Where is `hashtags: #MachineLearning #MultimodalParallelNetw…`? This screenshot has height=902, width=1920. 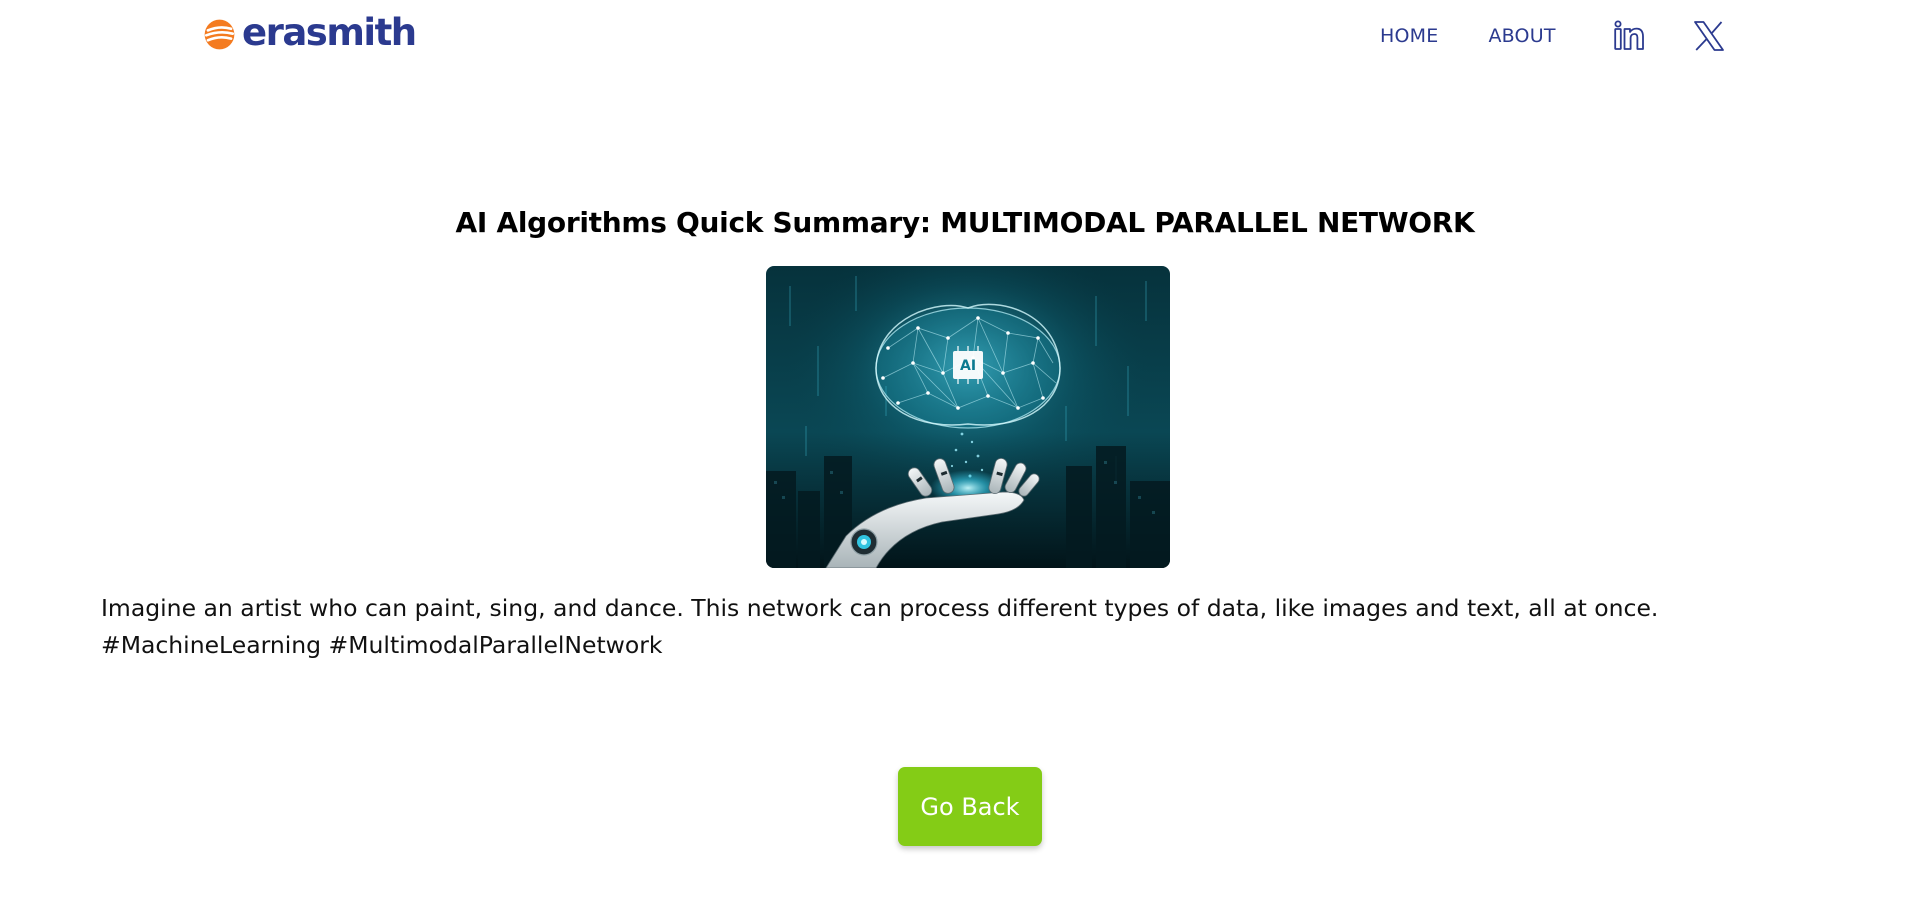
hashtags: #MachineLearning #MultimodalParallelNetw… is located at coordinates (382, 645).